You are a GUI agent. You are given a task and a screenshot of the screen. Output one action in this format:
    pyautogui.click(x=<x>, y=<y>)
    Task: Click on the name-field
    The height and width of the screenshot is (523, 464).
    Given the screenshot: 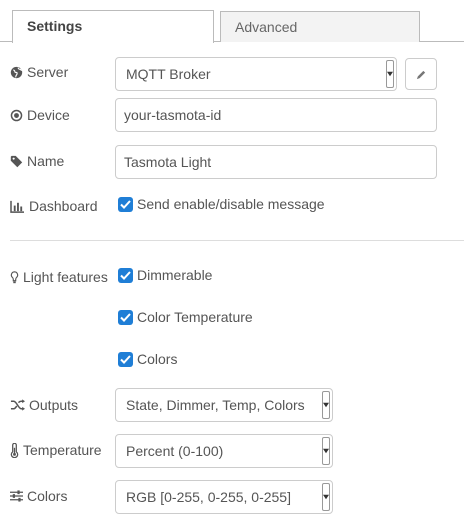 What is the action you would take?
    pyautogui.click(x=276, y=162)
    